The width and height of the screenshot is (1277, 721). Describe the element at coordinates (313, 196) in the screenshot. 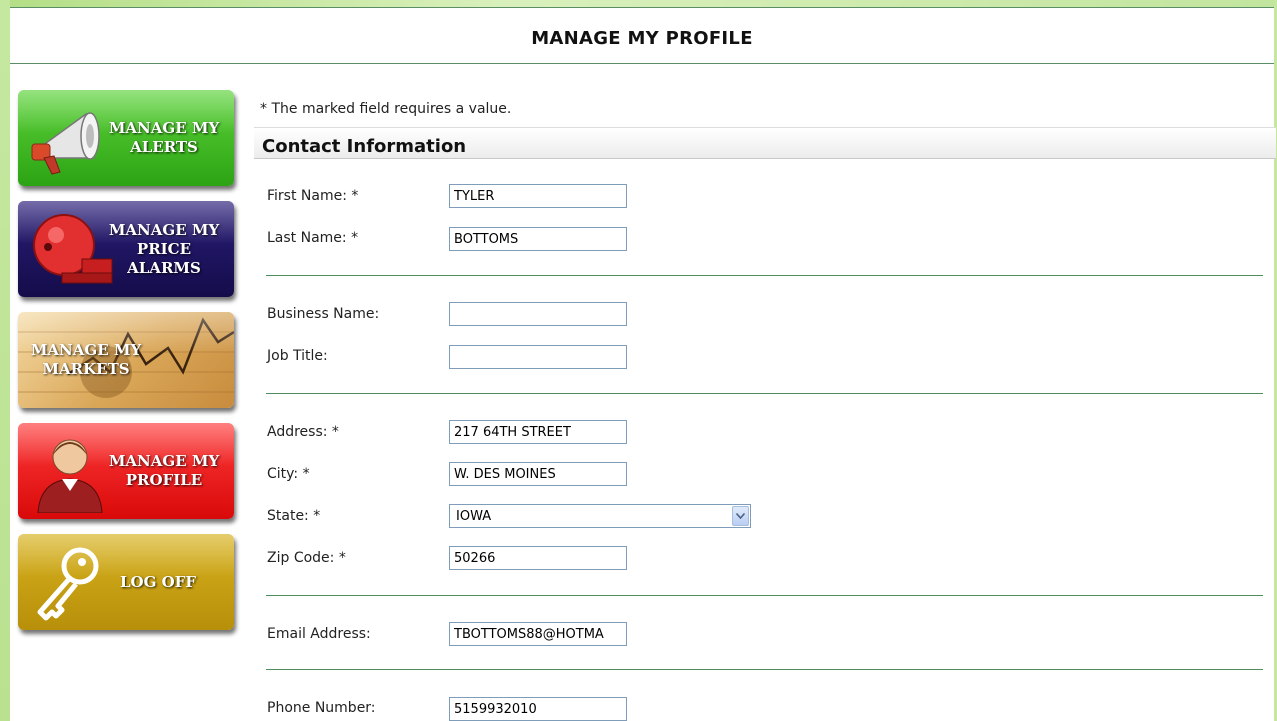

I see `first-name-label: First Name: *` at that location.